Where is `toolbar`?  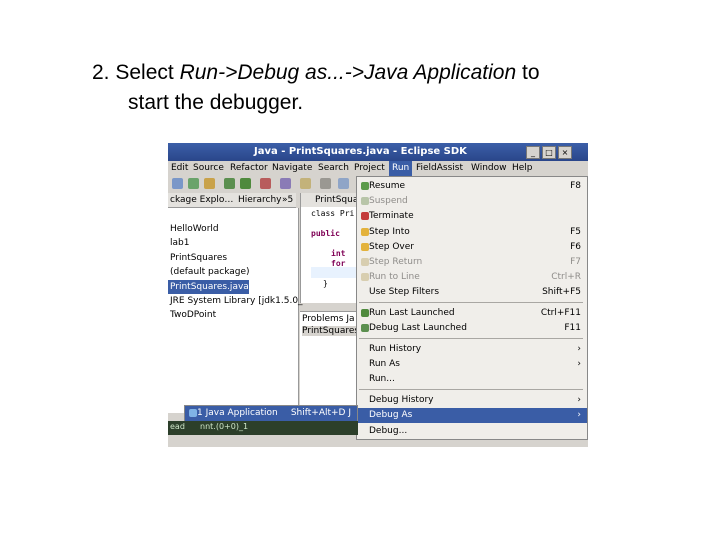
toolbar is located at coordinates (263, 184).